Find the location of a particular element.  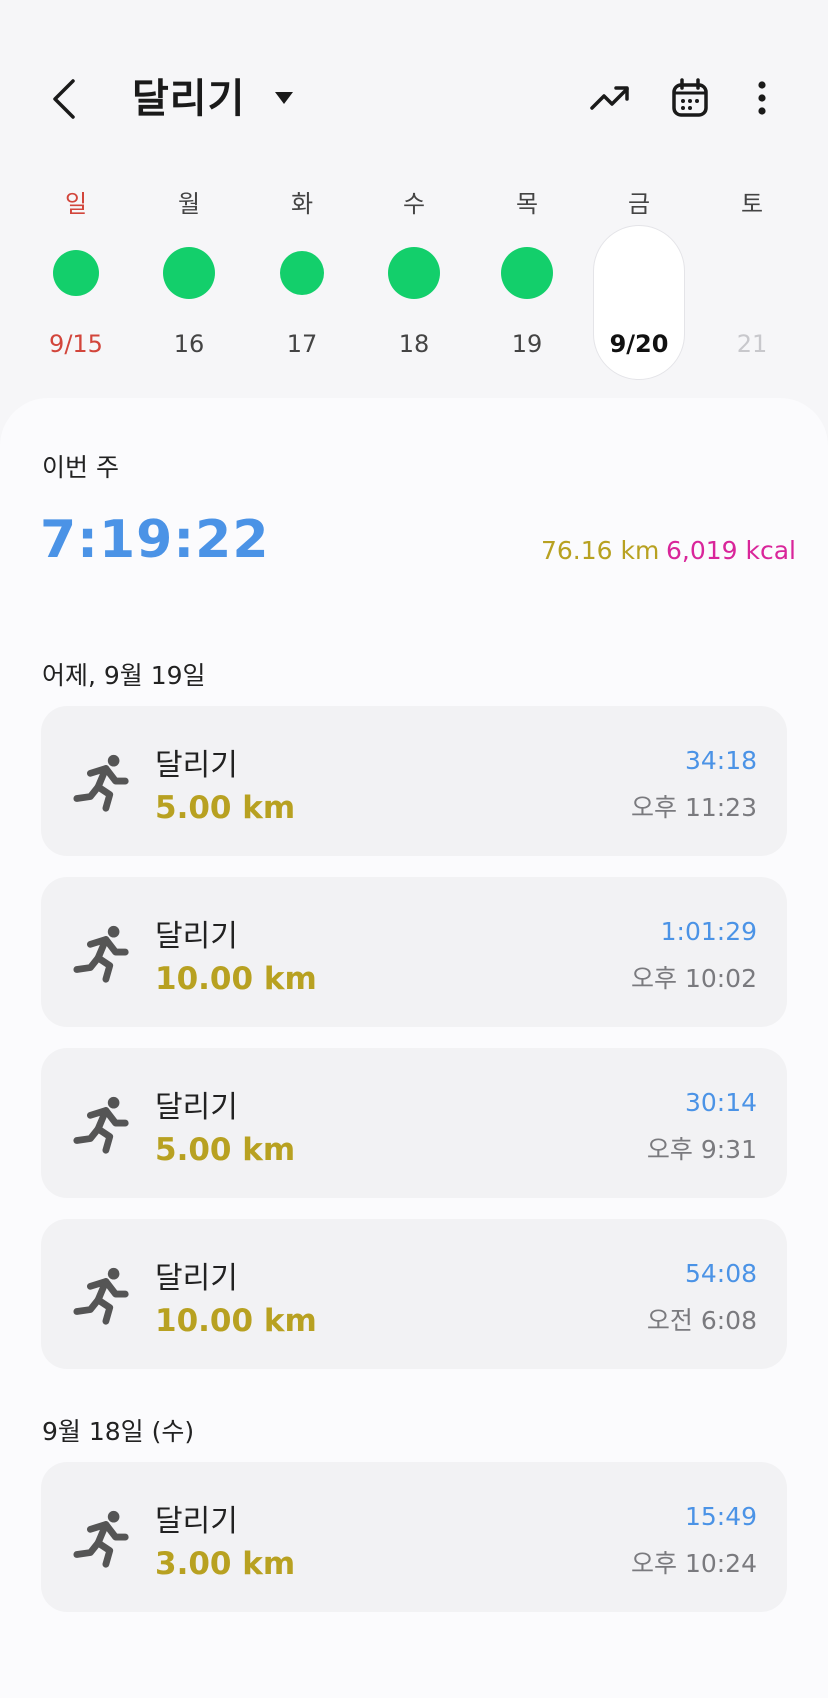

caret-down-icon is located at coordinates (284, 98).